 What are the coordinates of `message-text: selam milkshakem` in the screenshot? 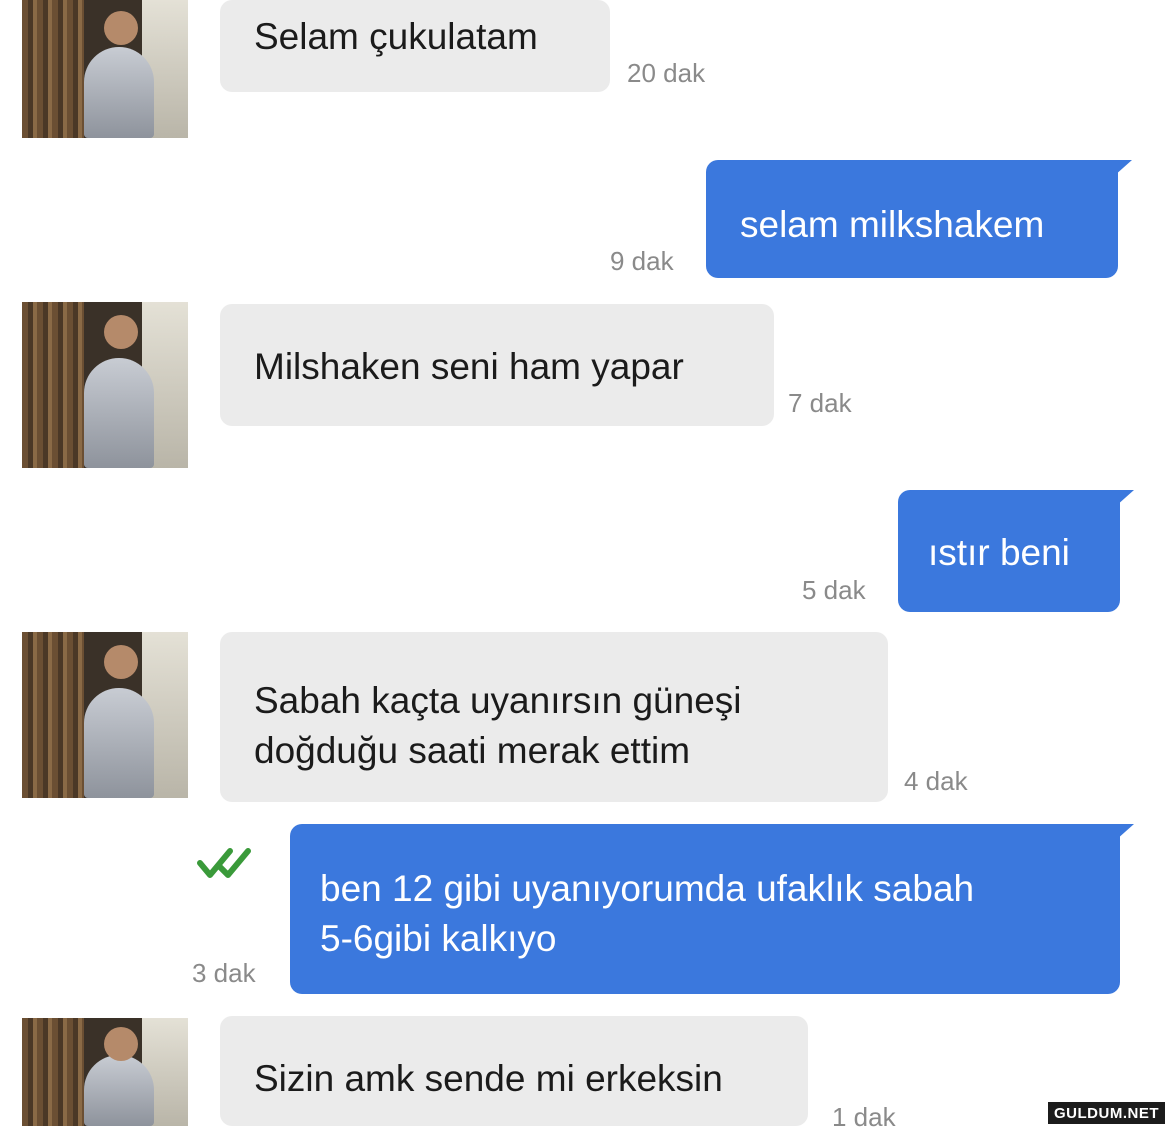 It's located at (892, 224).